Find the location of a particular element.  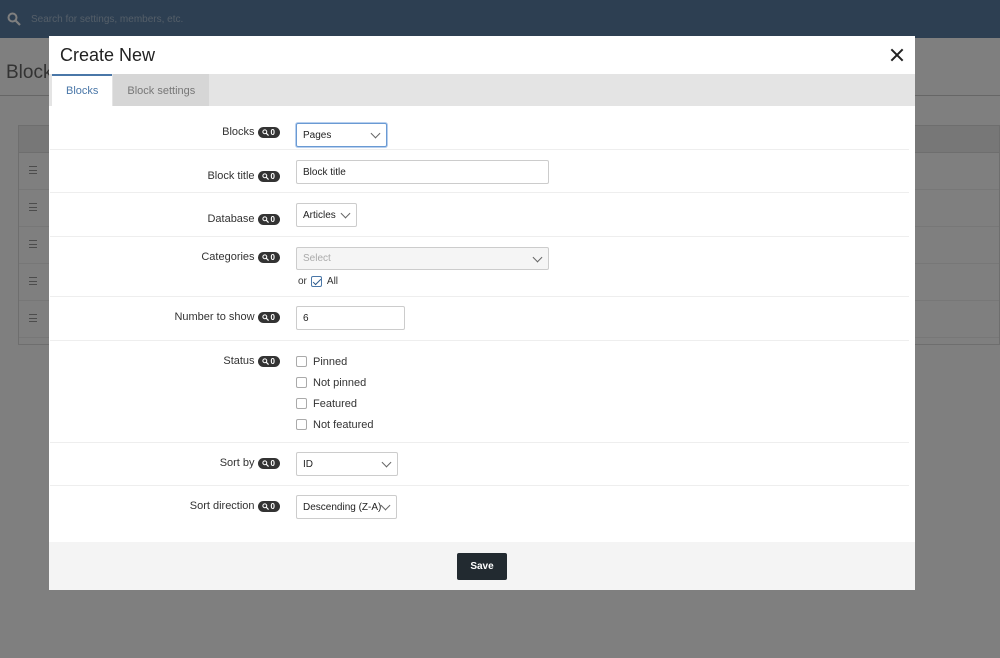

pinned-checkbox is located at coordinates (301, 361).